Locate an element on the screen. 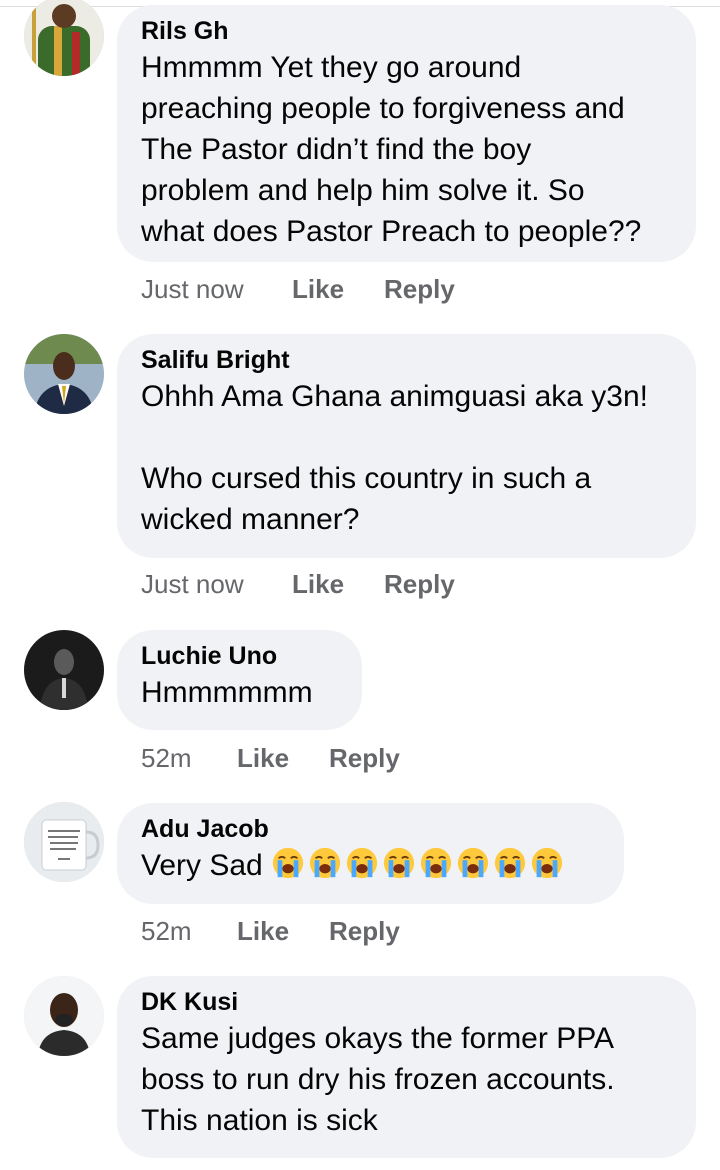 The width and height of the screenshot is (720, 1170). avatar-adu-jacob is located at coordinates (64, 842).